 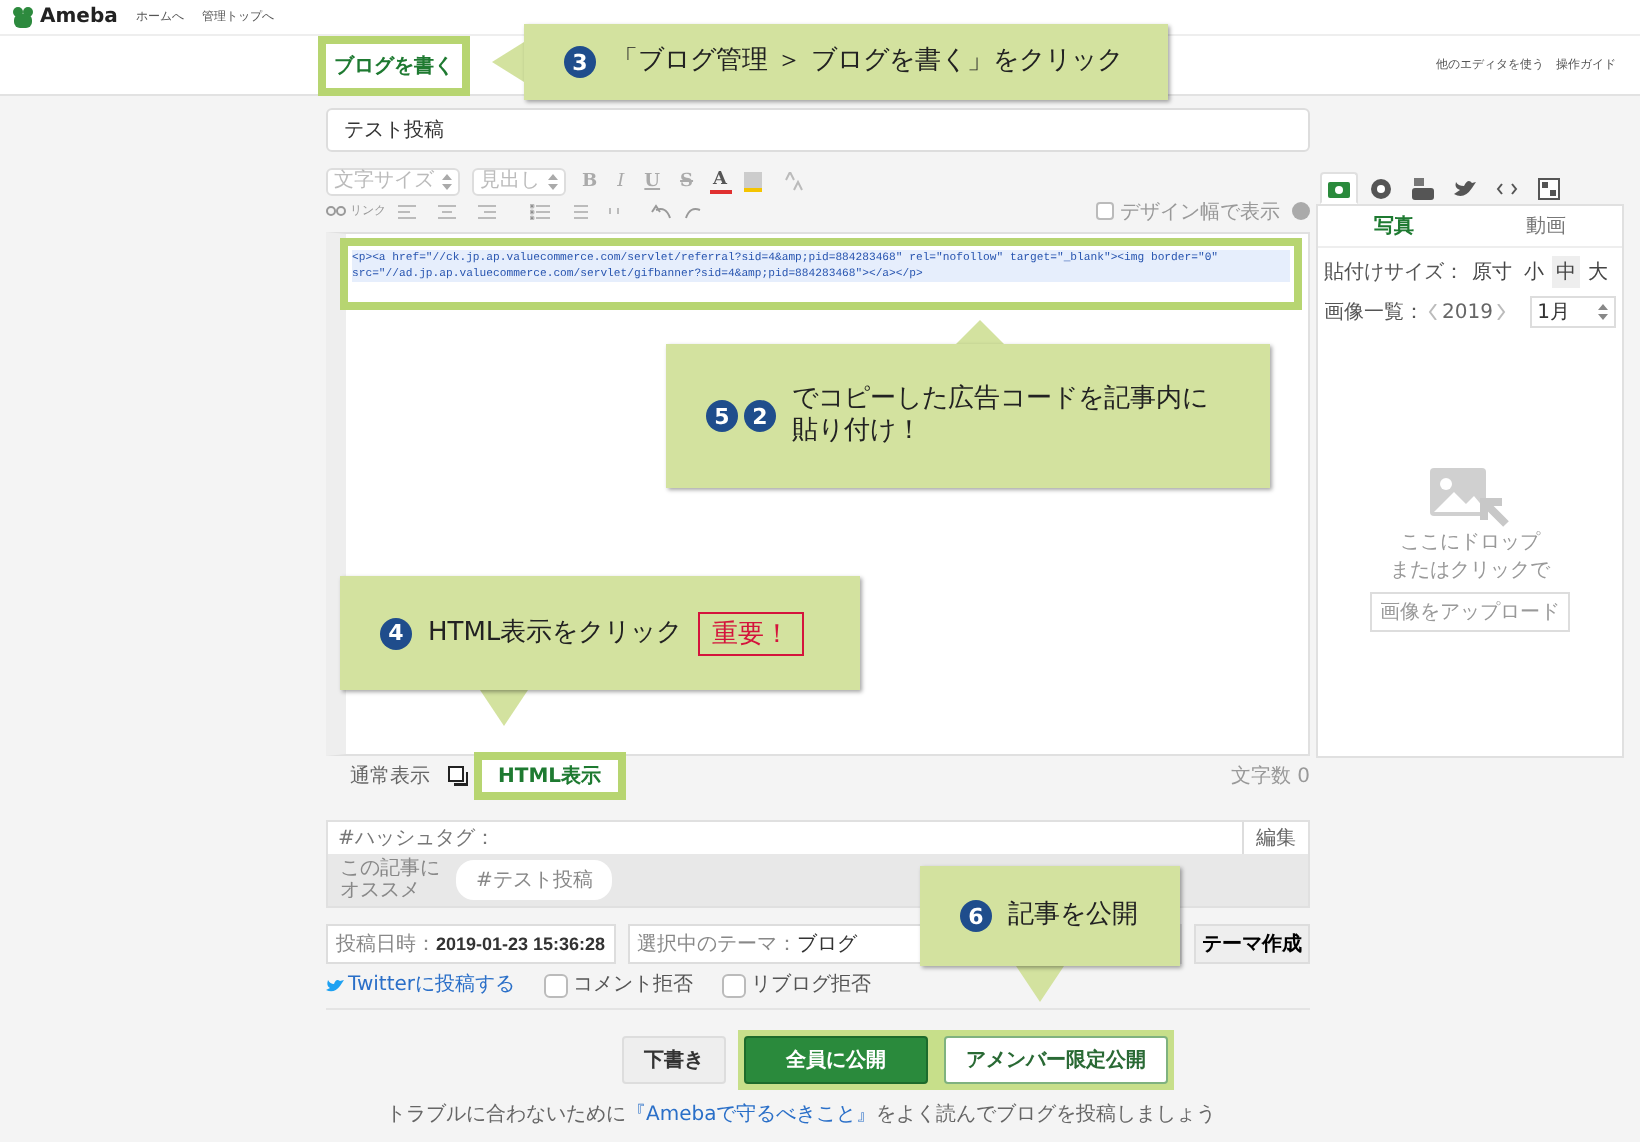 What do you see at coordinates (1423, 189) in the screenshot?
I see `video-icon` at bounding box center [1423, 189].